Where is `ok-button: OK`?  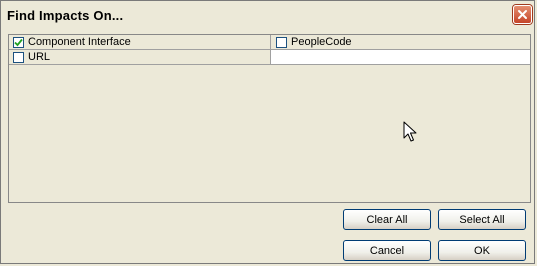 ok-button: OK is located at coordinates (482, 250).